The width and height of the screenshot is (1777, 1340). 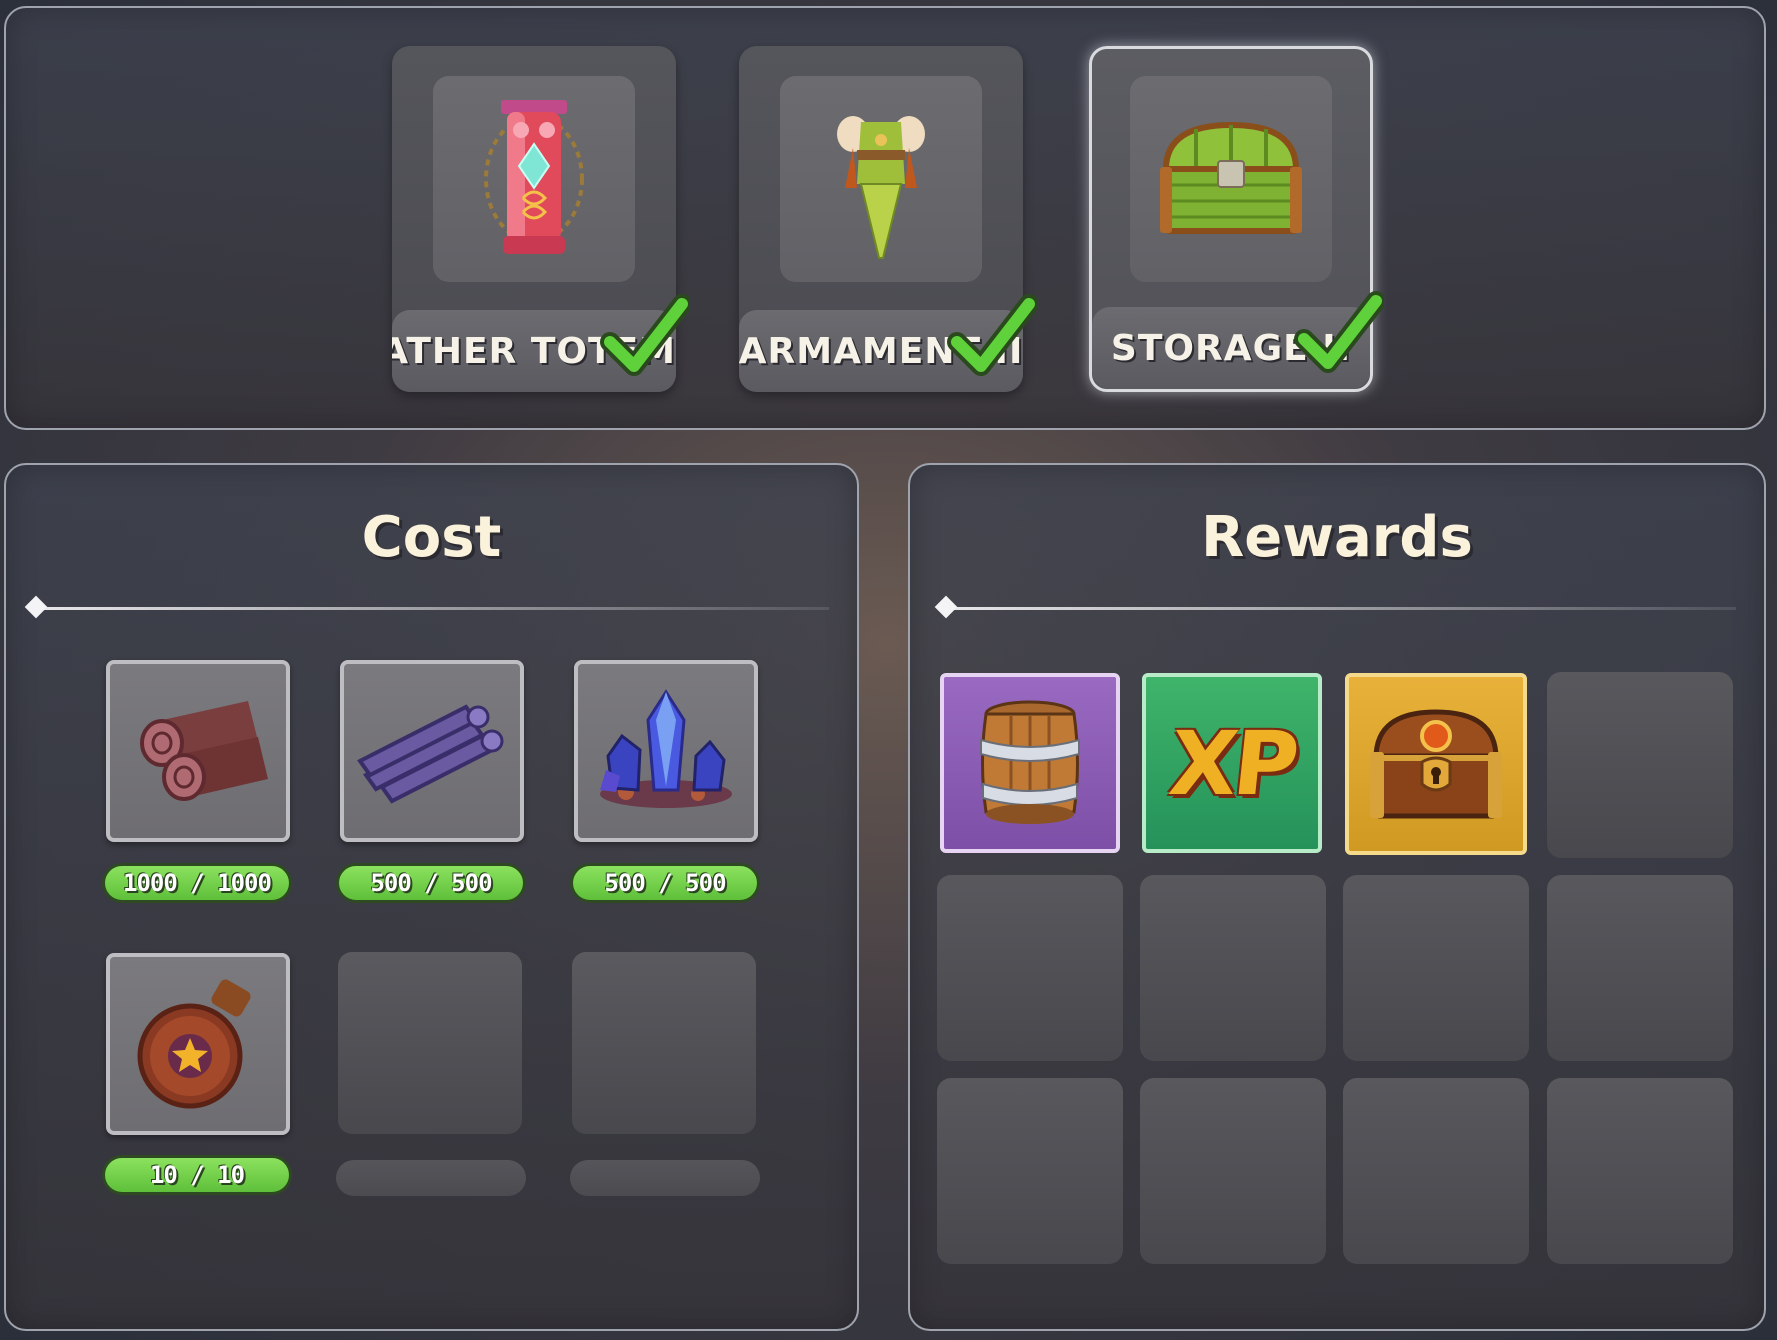 I want to click on purple-planks-icon, so click(x=430, y=754).